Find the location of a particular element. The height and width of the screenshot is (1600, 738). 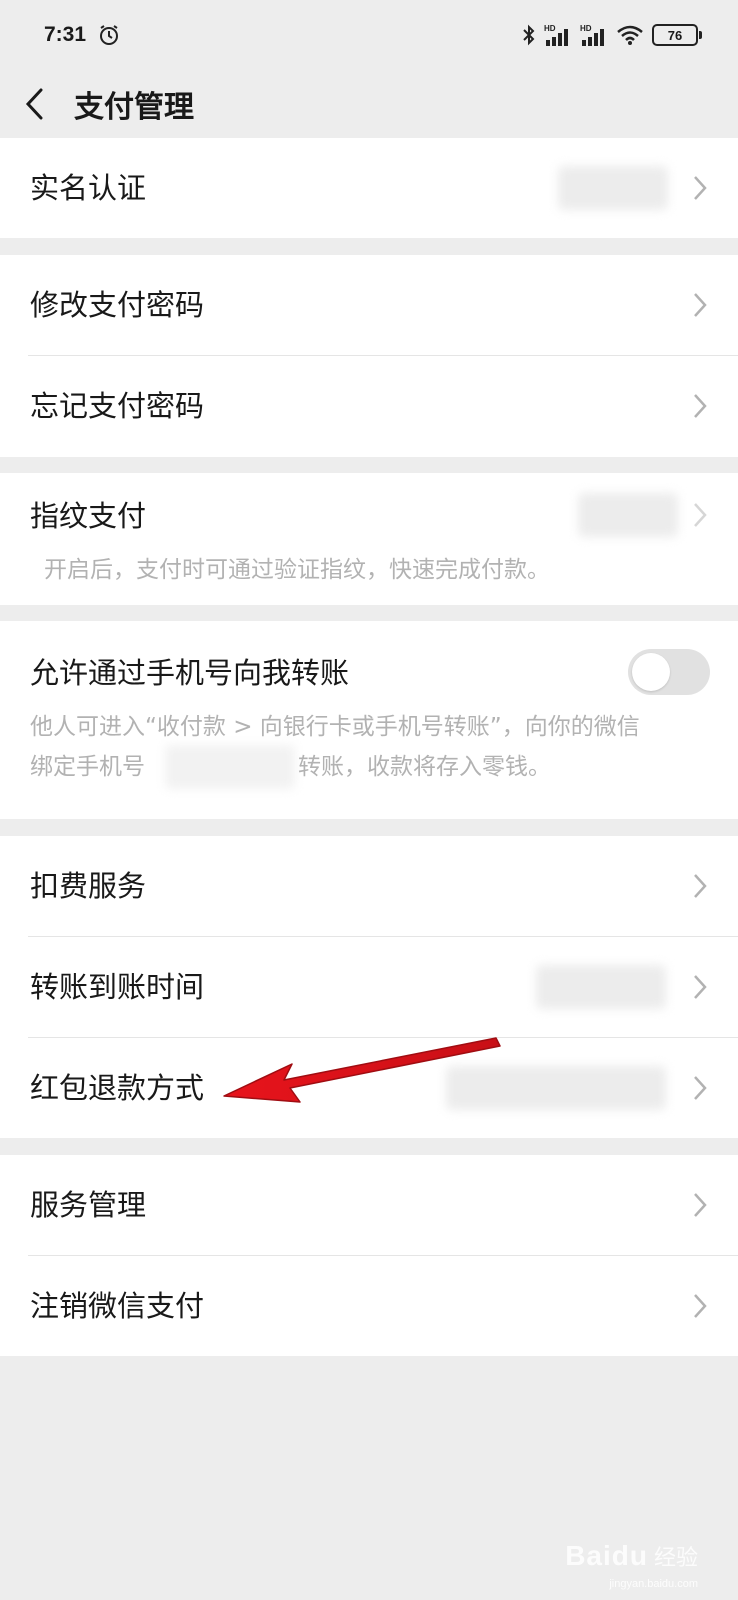

transfer-time-item: 转账到账时间 is located at coordinates (369, 987).